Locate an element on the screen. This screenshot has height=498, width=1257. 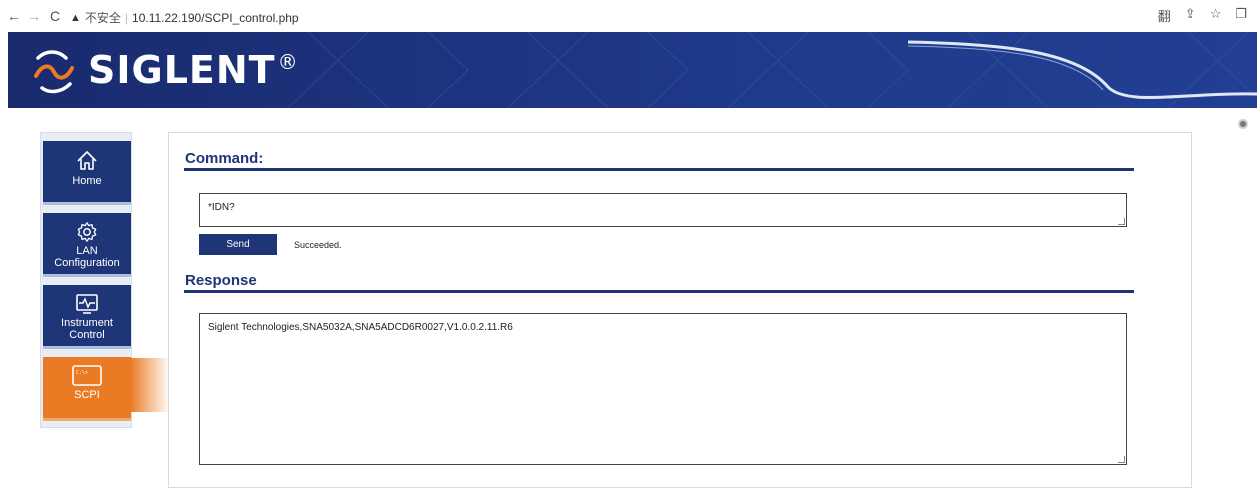
sidebar-item-label: SCPI is located at coordinates (87, 395).